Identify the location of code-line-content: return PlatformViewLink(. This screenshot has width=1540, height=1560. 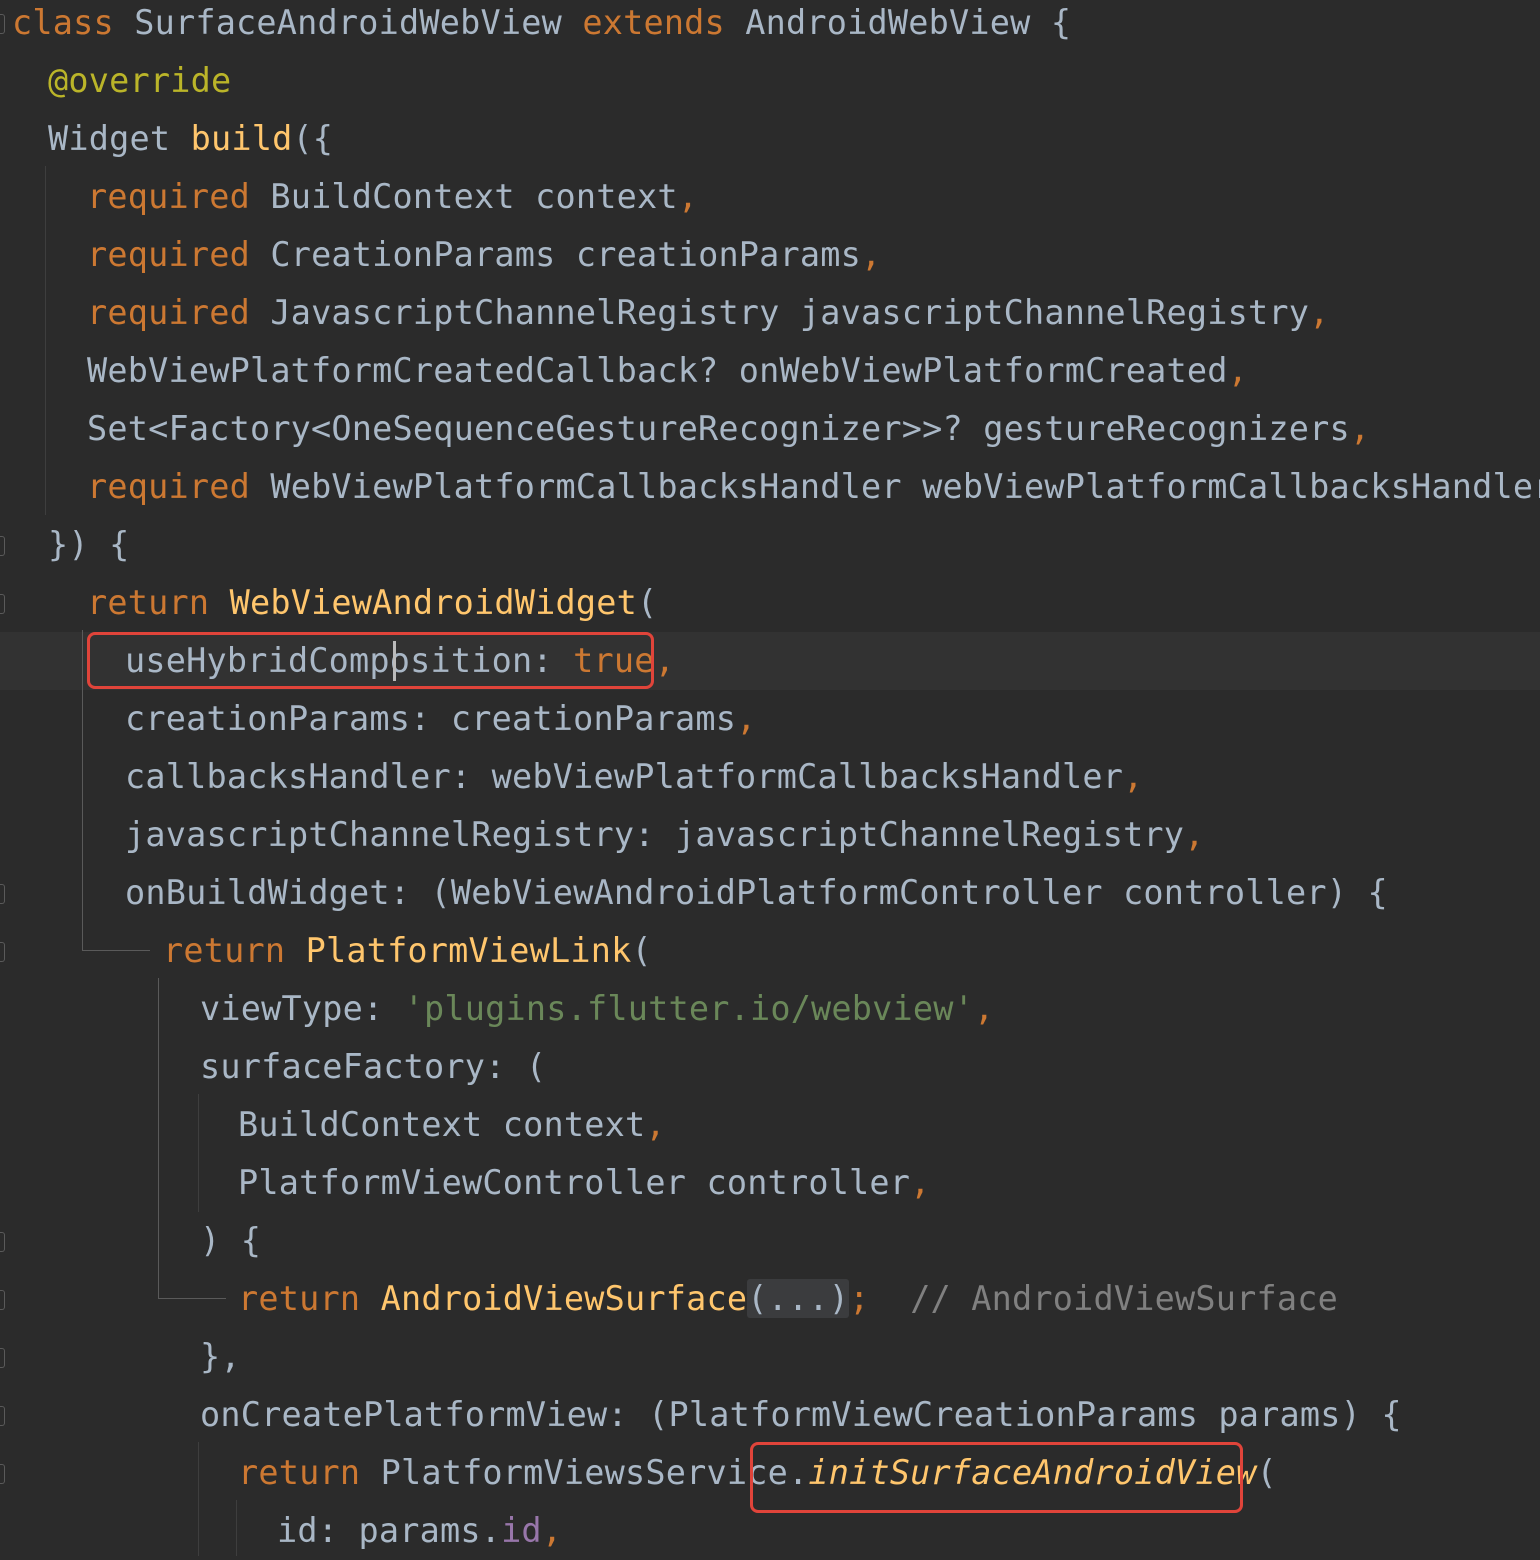
(407, 951).